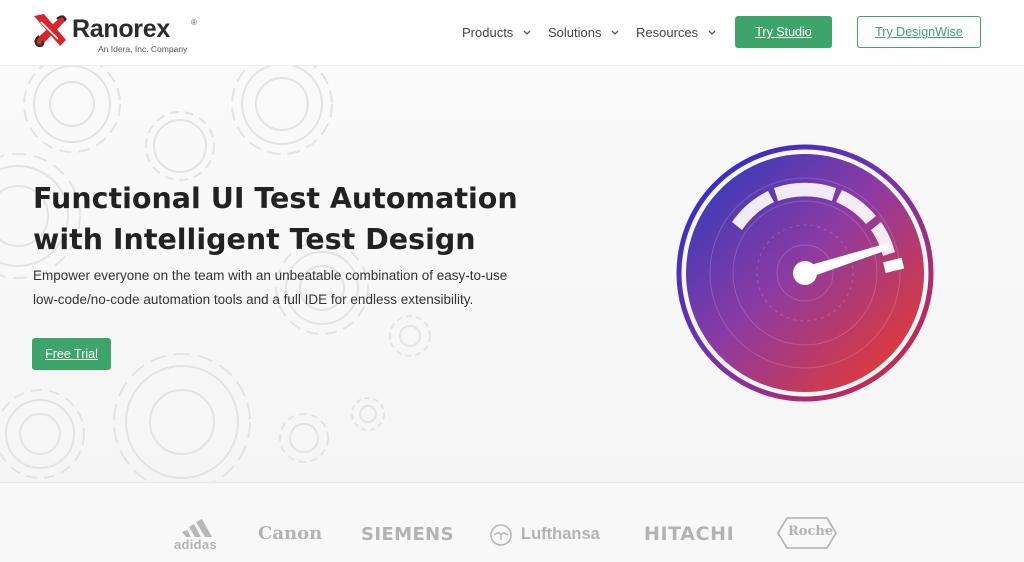  What do you see at coordinates (290, 533) in the screenshot?
I see `canon-logo: Canon` at bounding box center [290, 533].